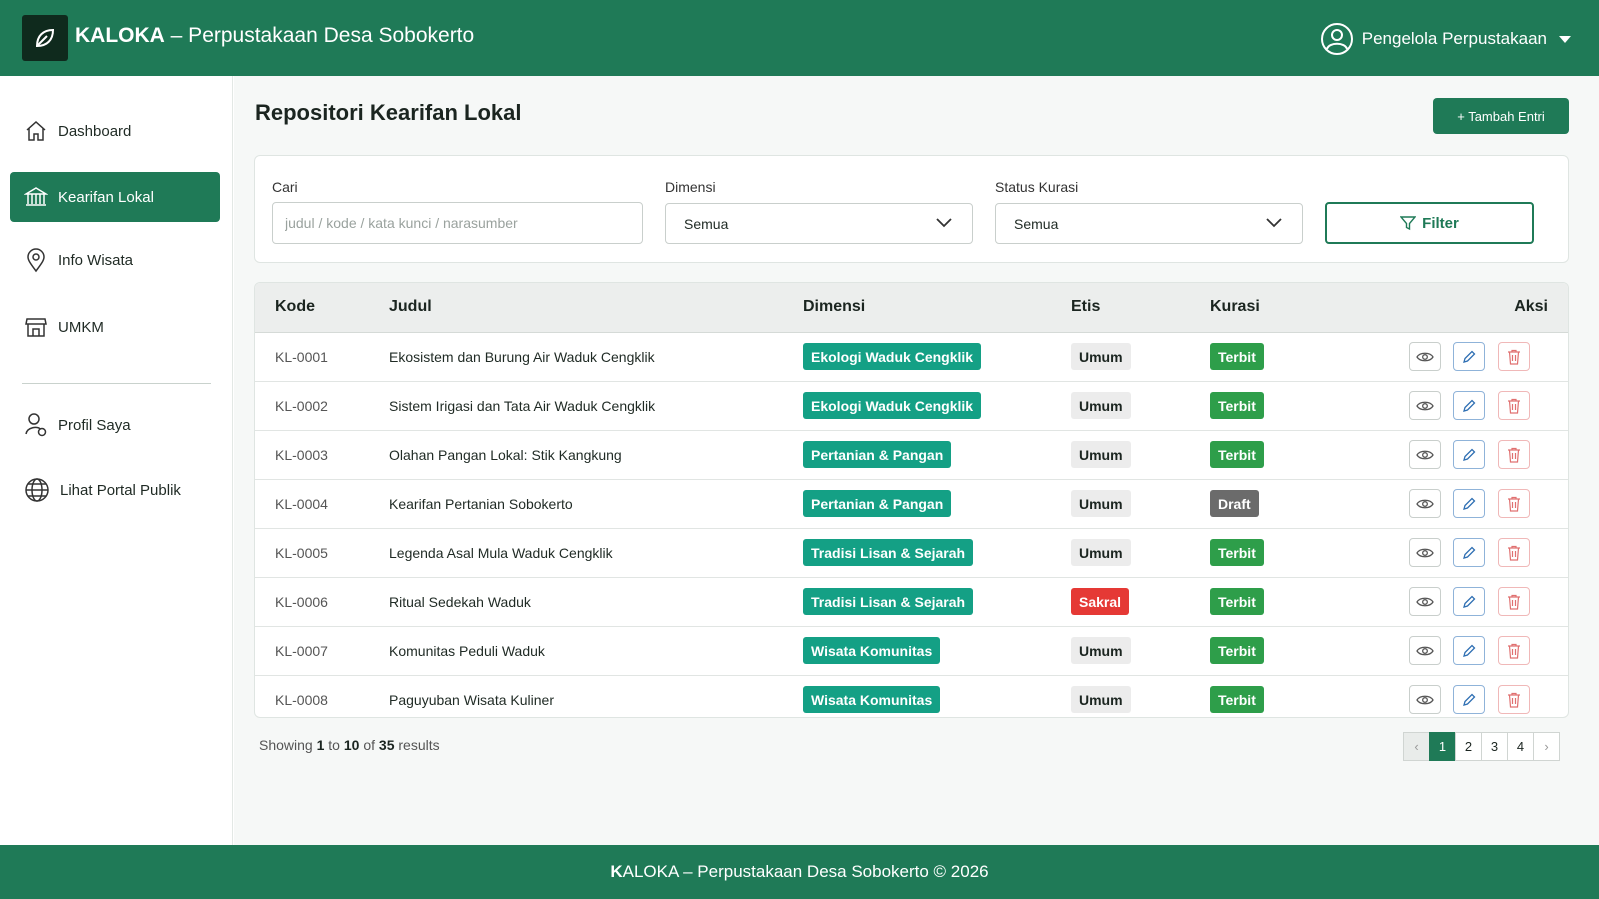 The height and width of the screenshot is (899, 1599). What do you see at coordinates (834, 306) in the screenshot?
I see `col-dimensi: Dimensi` at bounding box center [834, 306].